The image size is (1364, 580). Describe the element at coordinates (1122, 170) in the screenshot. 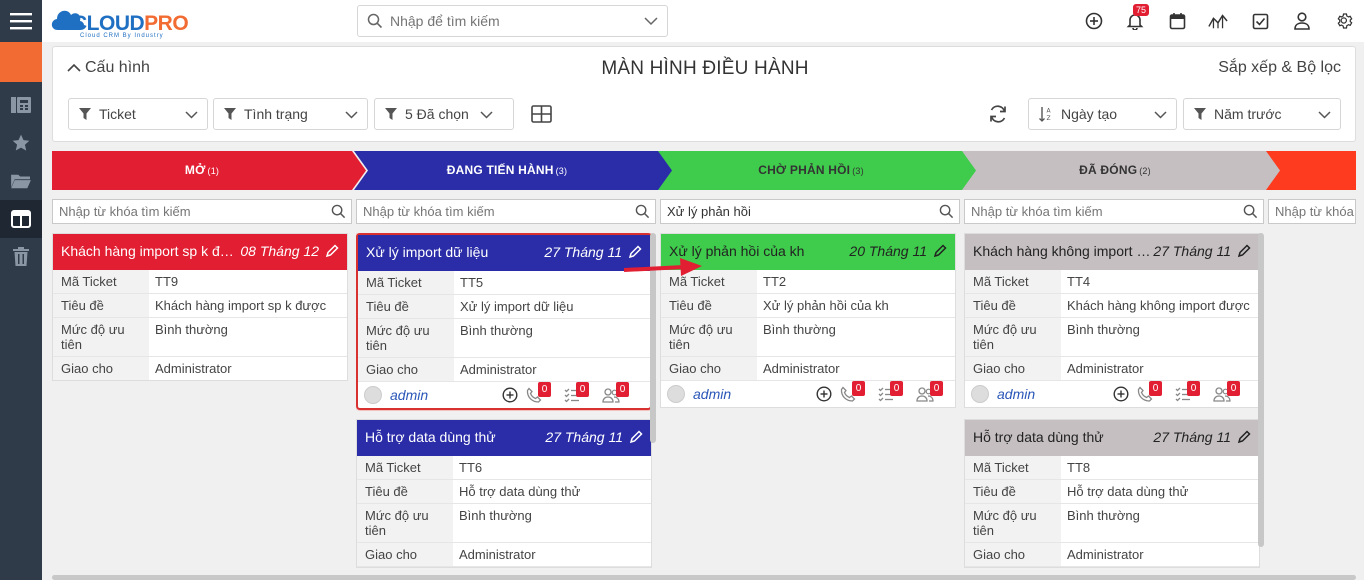

I see `stage-closed: ĐÃ ĐÓNG (2)` at that location.